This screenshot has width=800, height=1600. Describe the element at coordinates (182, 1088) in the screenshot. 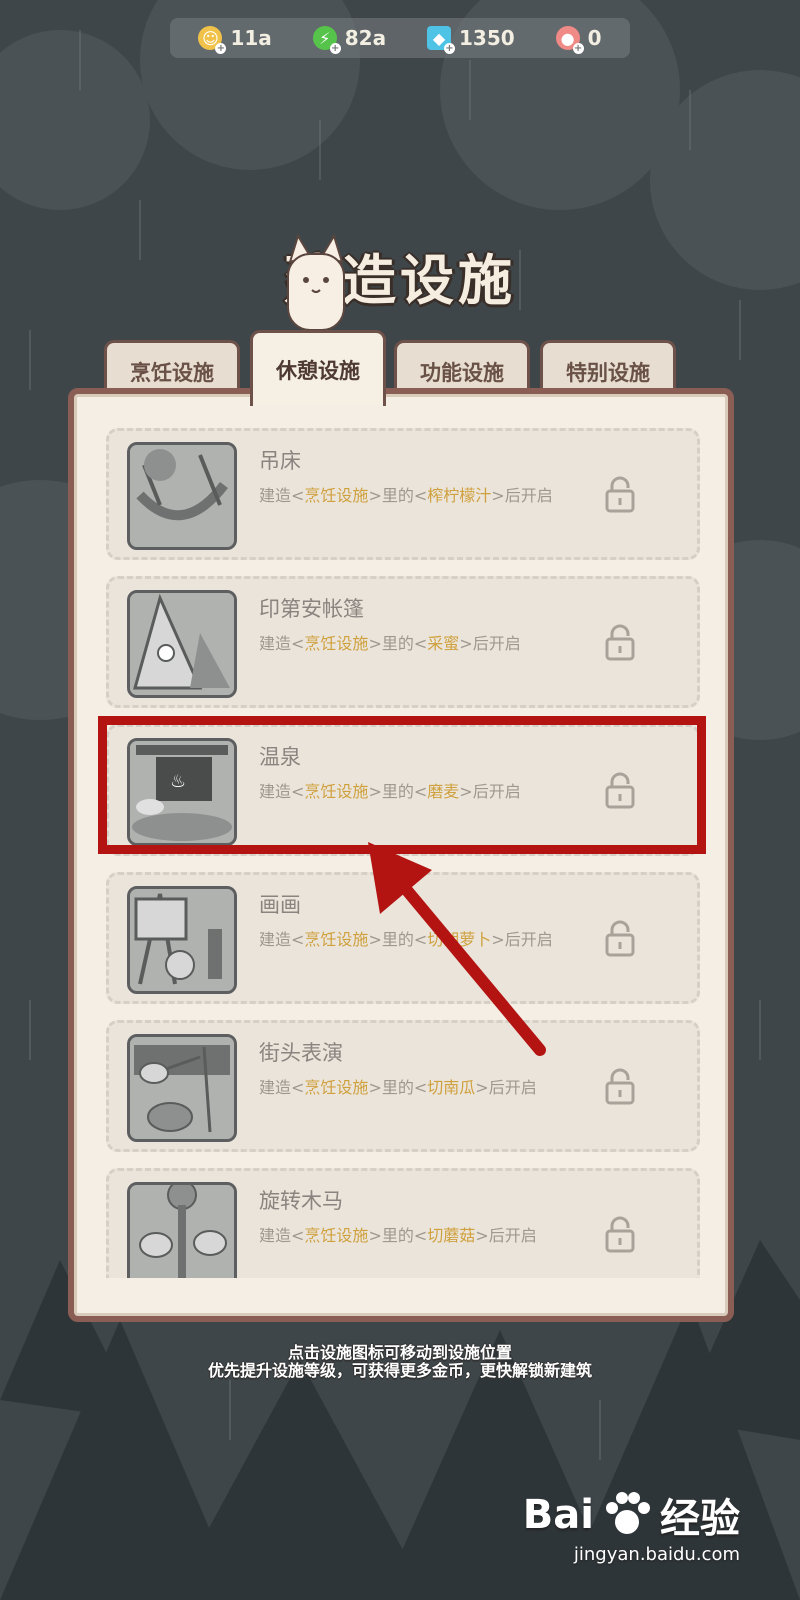

I see `street-performance-thumbnail-icon` at that location.